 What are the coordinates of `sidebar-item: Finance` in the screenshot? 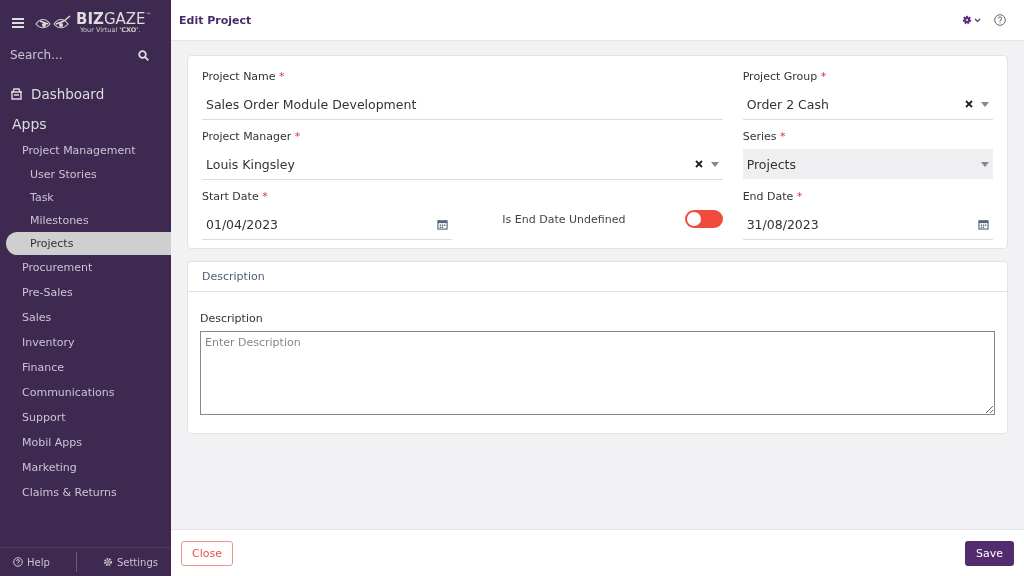 It's located at (85, 367).